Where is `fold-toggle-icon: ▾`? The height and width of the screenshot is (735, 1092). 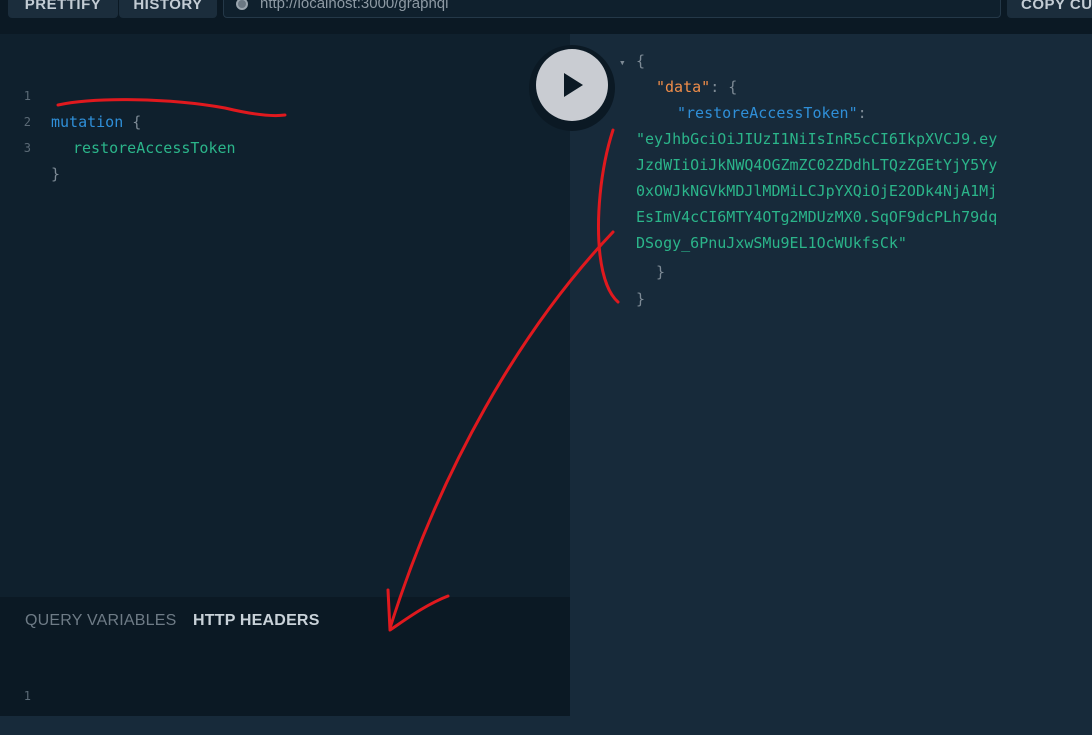 fold-toggle-icon: ▾ is located at coordinates (622, 63).